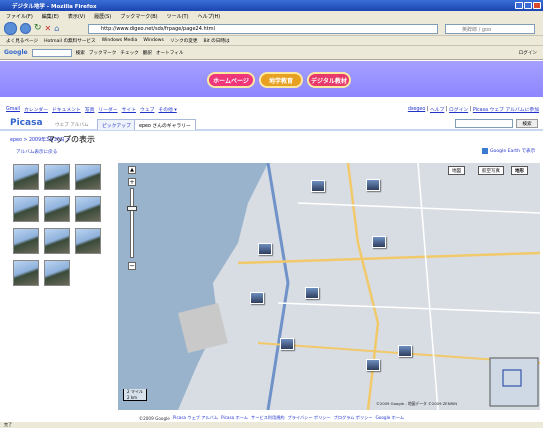 This screenshot has height=428, width=543. I want to click on home-icon: ⌂, so click(56, 28).